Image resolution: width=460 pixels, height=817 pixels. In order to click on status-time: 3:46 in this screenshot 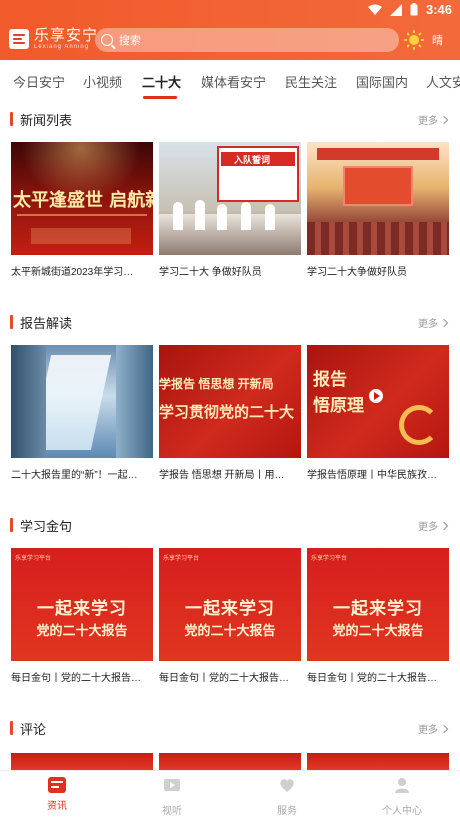, I will do `click(438, 9)`.